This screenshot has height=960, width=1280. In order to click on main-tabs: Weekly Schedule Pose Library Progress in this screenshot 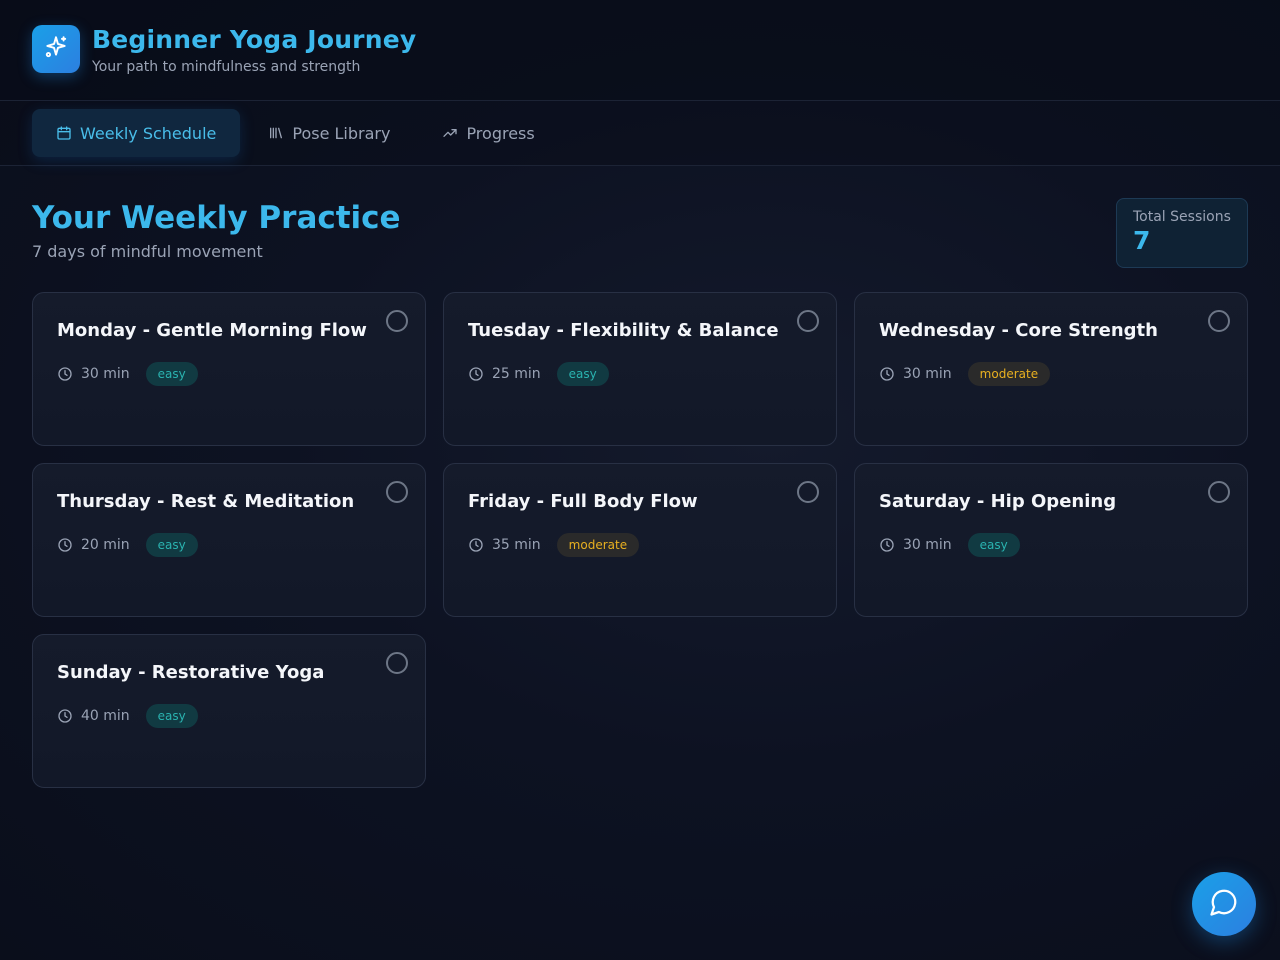, I will do `click(640, 133)`.